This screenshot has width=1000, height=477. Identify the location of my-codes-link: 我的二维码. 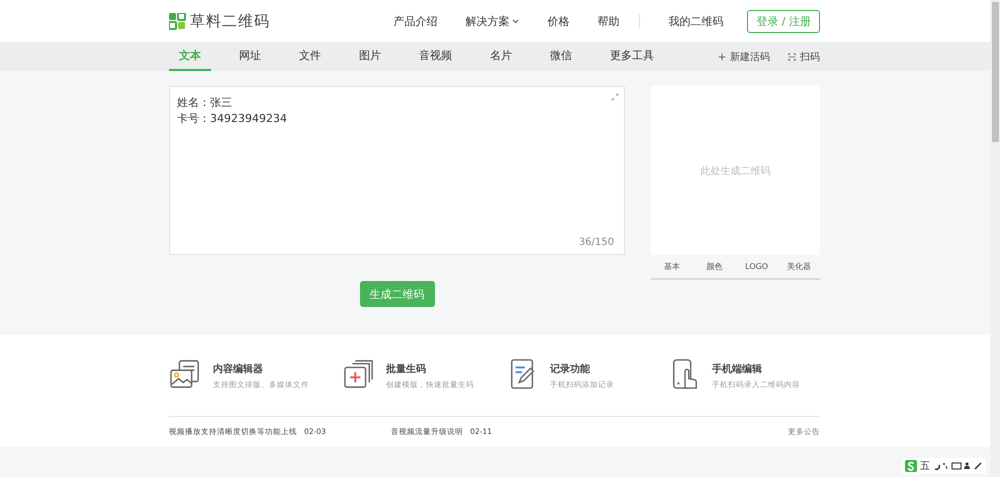
(696, 21).